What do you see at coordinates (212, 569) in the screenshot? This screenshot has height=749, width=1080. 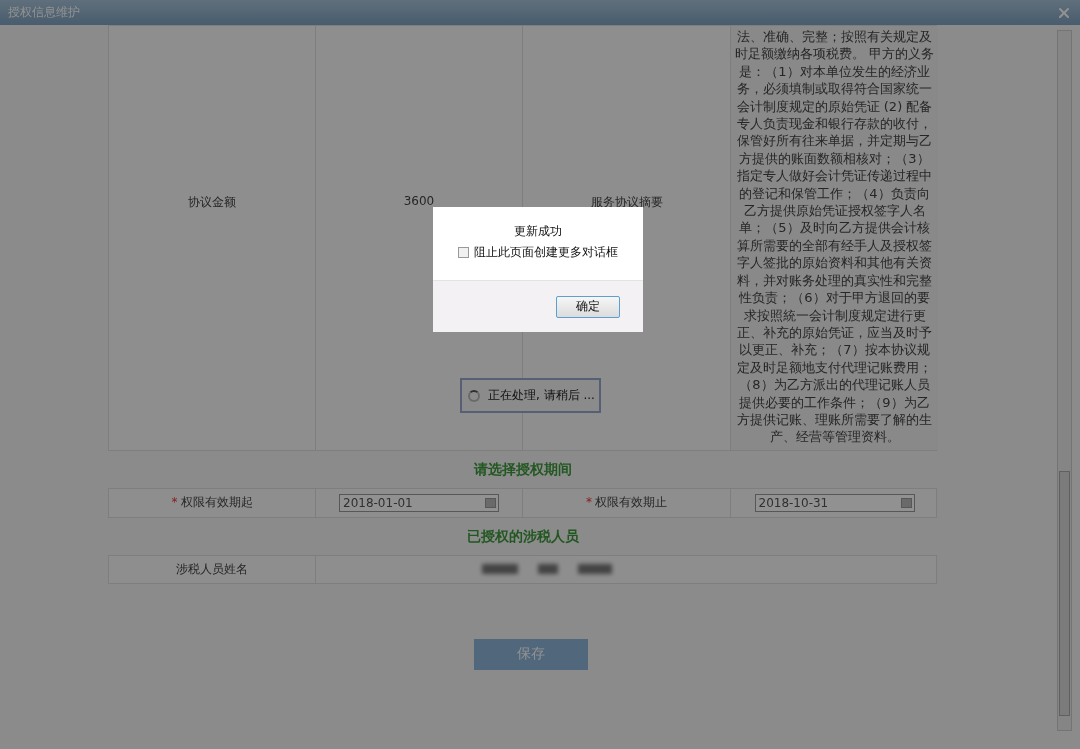 I see `field-label: 涉税人员姓名` at bounding box center [212, 569].